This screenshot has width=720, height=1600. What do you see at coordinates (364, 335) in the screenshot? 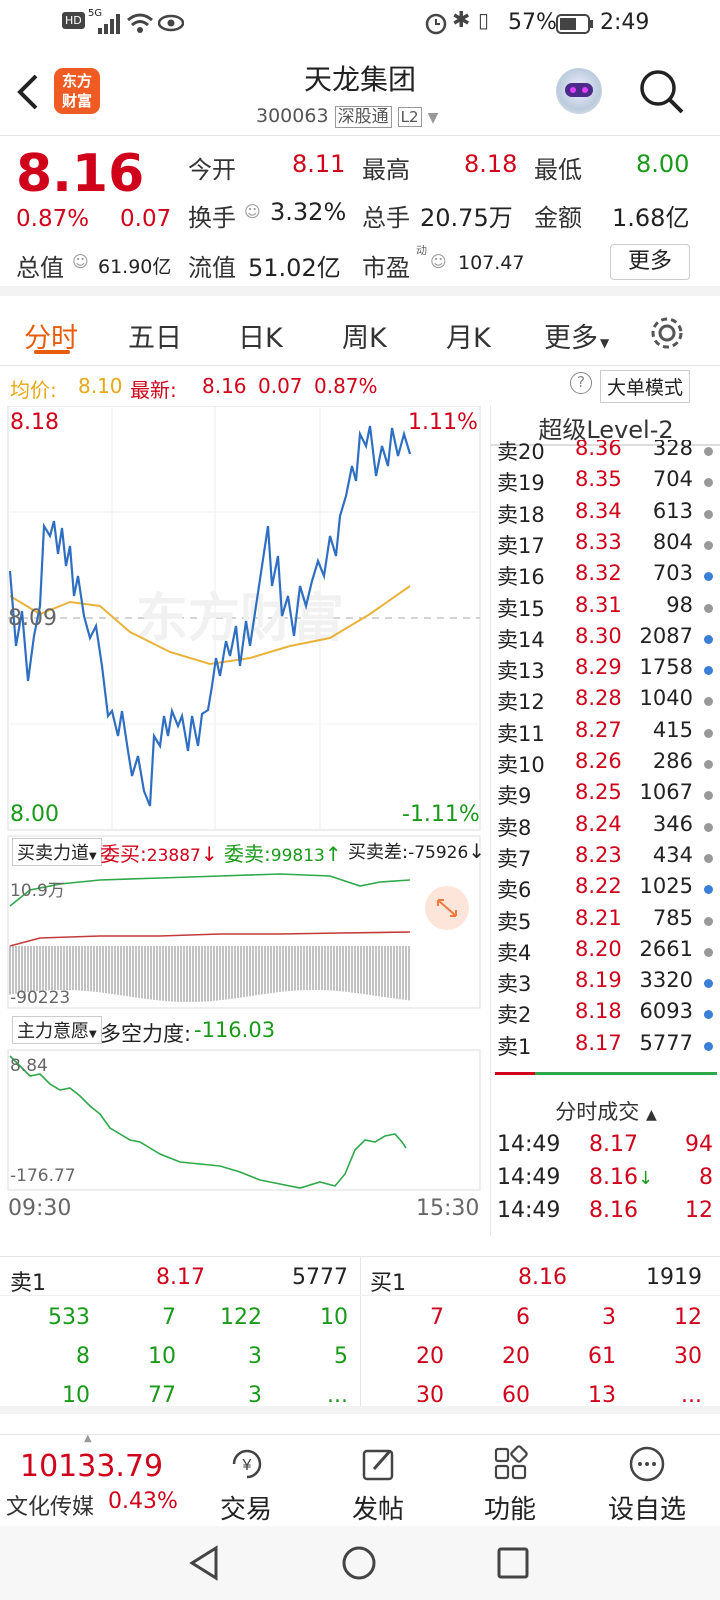
I see `tab-weekly-k: 周K` at bounding box center [364, 335].